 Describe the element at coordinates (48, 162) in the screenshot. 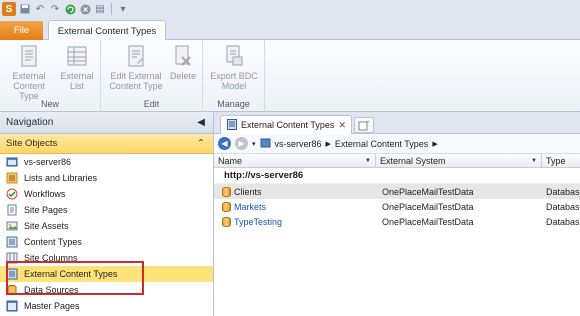

I see `sidebar-item-label: vs-server86` at that location.